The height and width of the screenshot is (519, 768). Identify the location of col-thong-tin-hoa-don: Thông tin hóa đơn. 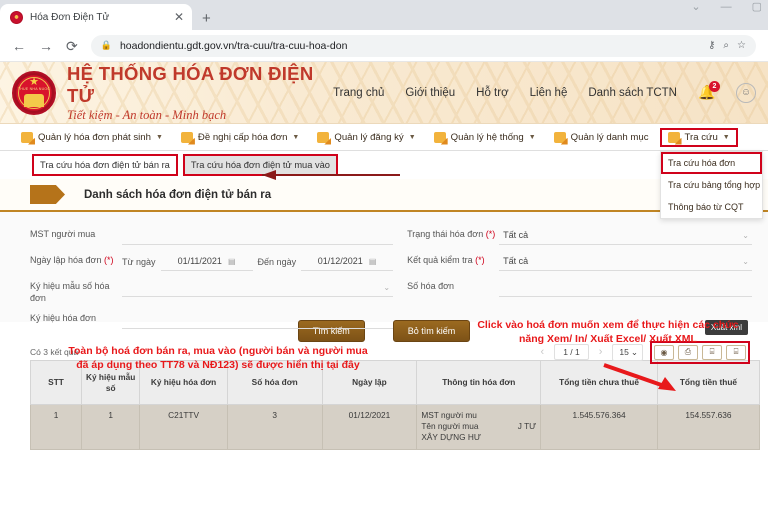
(479, 382).